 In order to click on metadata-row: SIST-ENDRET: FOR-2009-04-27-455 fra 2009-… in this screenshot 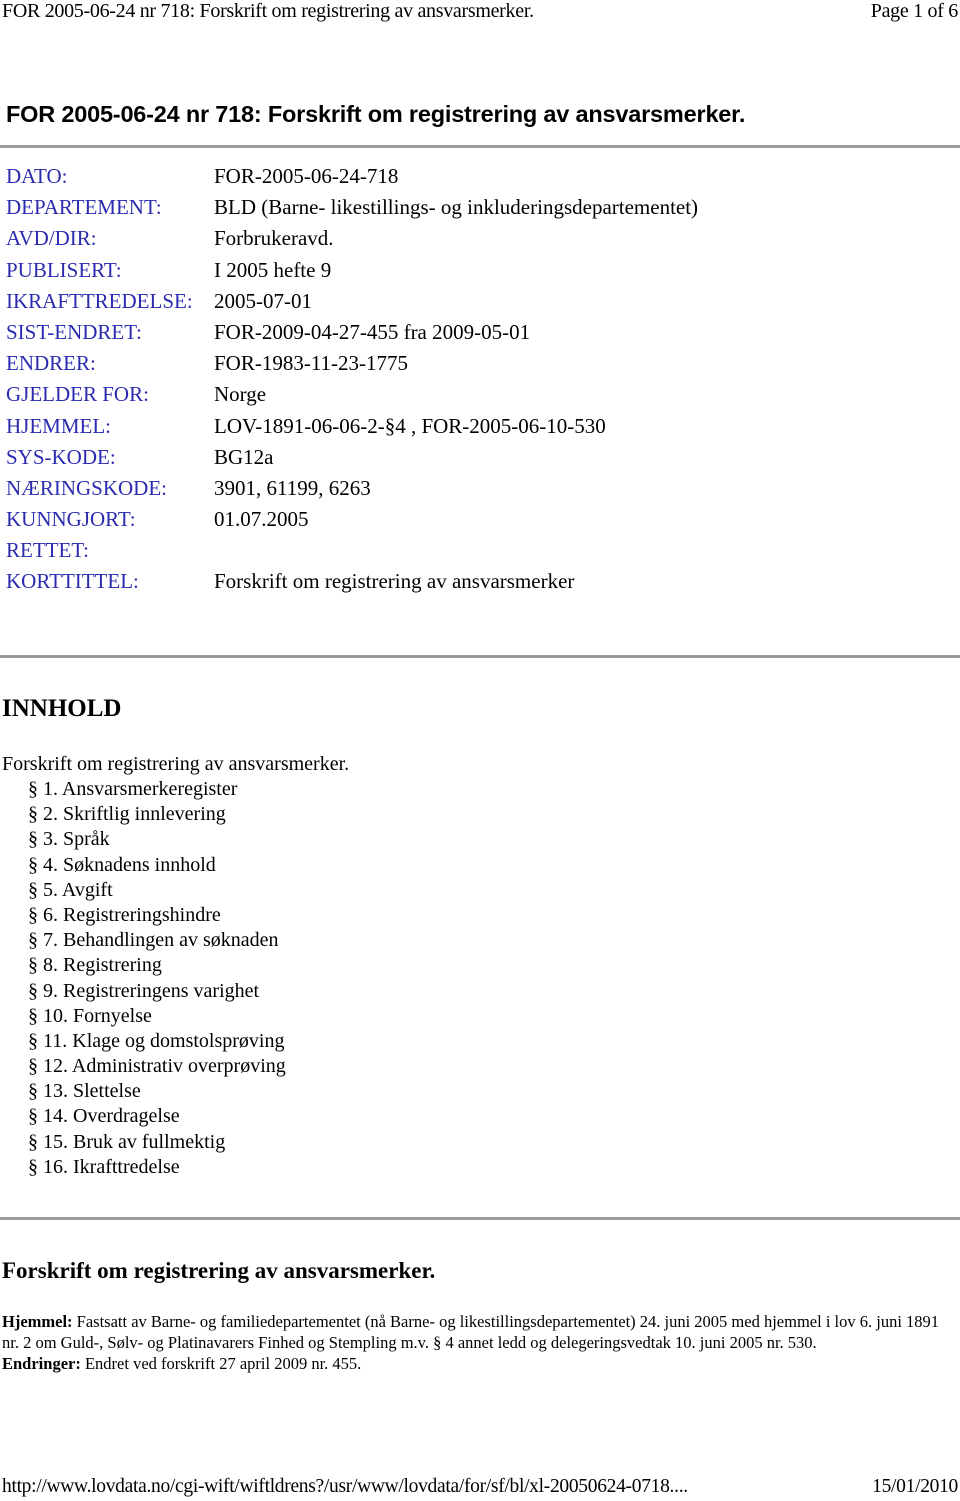, I will do `click(352, 333)`.